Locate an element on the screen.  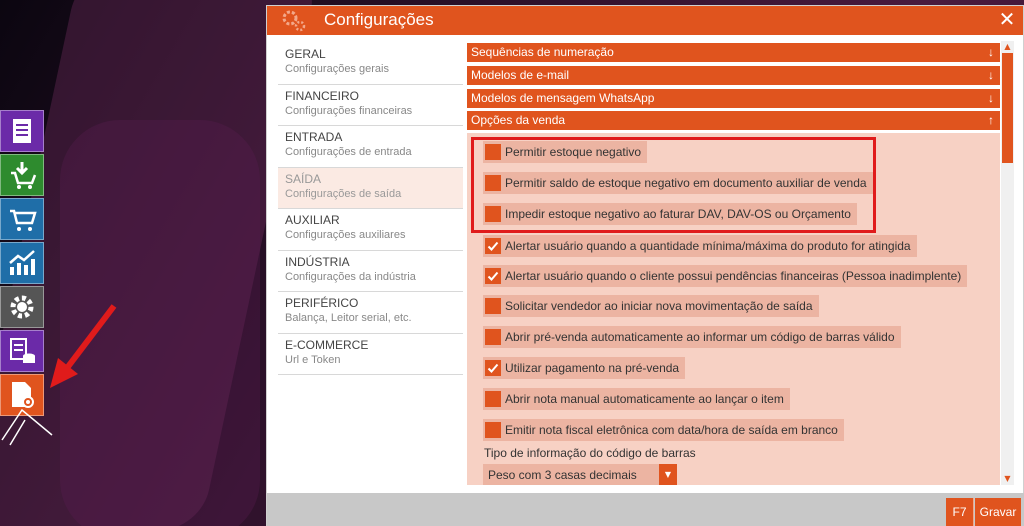
section-title: Sequências de numeração is located at coordinates (542, 52).